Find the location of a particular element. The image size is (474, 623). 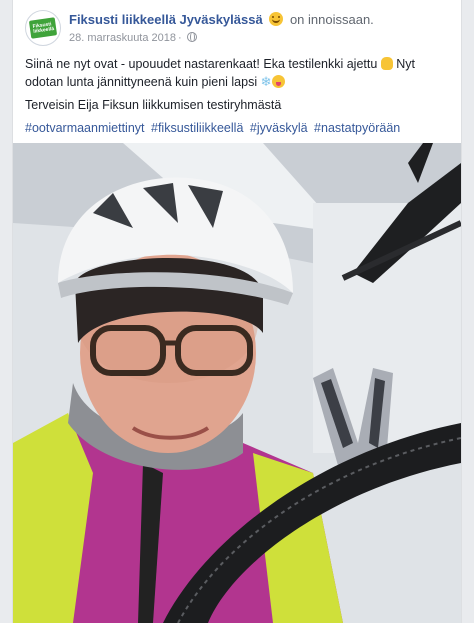

tongue-face-icon is located at coordinates (278, 81).